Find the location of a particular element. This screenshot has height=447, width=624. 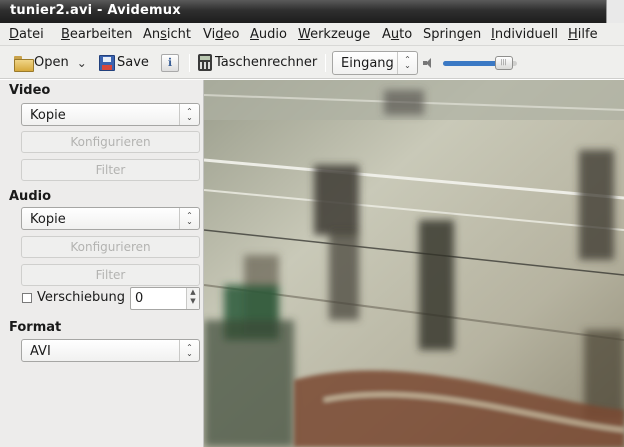

format-heading: Format is located at coordinates (35, 327).